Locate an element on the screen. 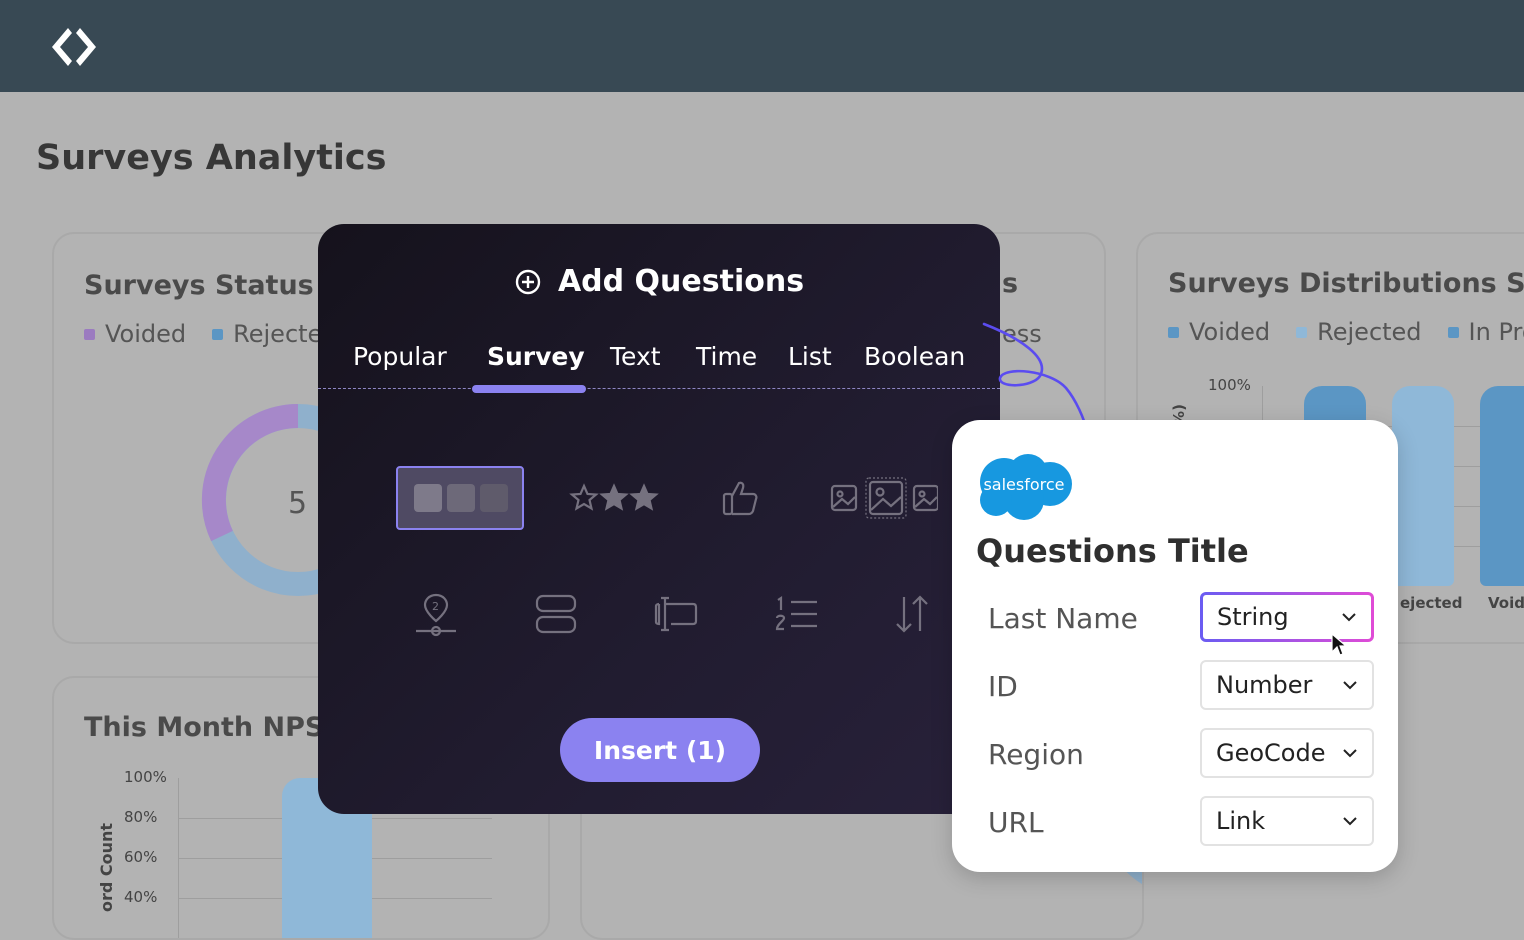 The width and height of the screenshot is (1524, 940). tab-list: List is located at coordinates (810, 356).